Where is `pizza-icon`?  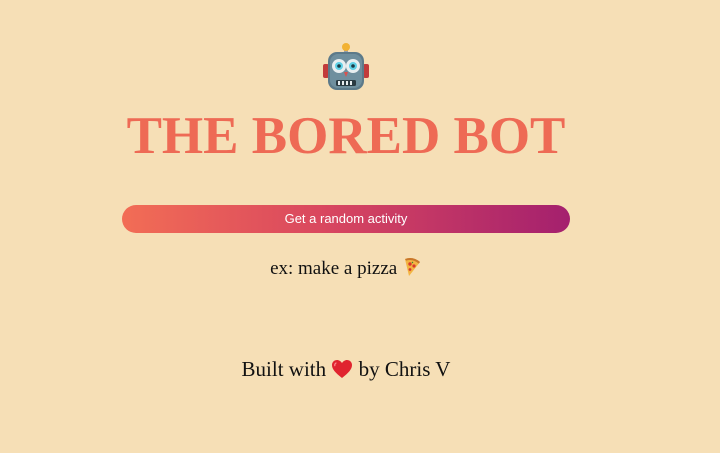
pizza-icon is located at coordinates (412, 267).